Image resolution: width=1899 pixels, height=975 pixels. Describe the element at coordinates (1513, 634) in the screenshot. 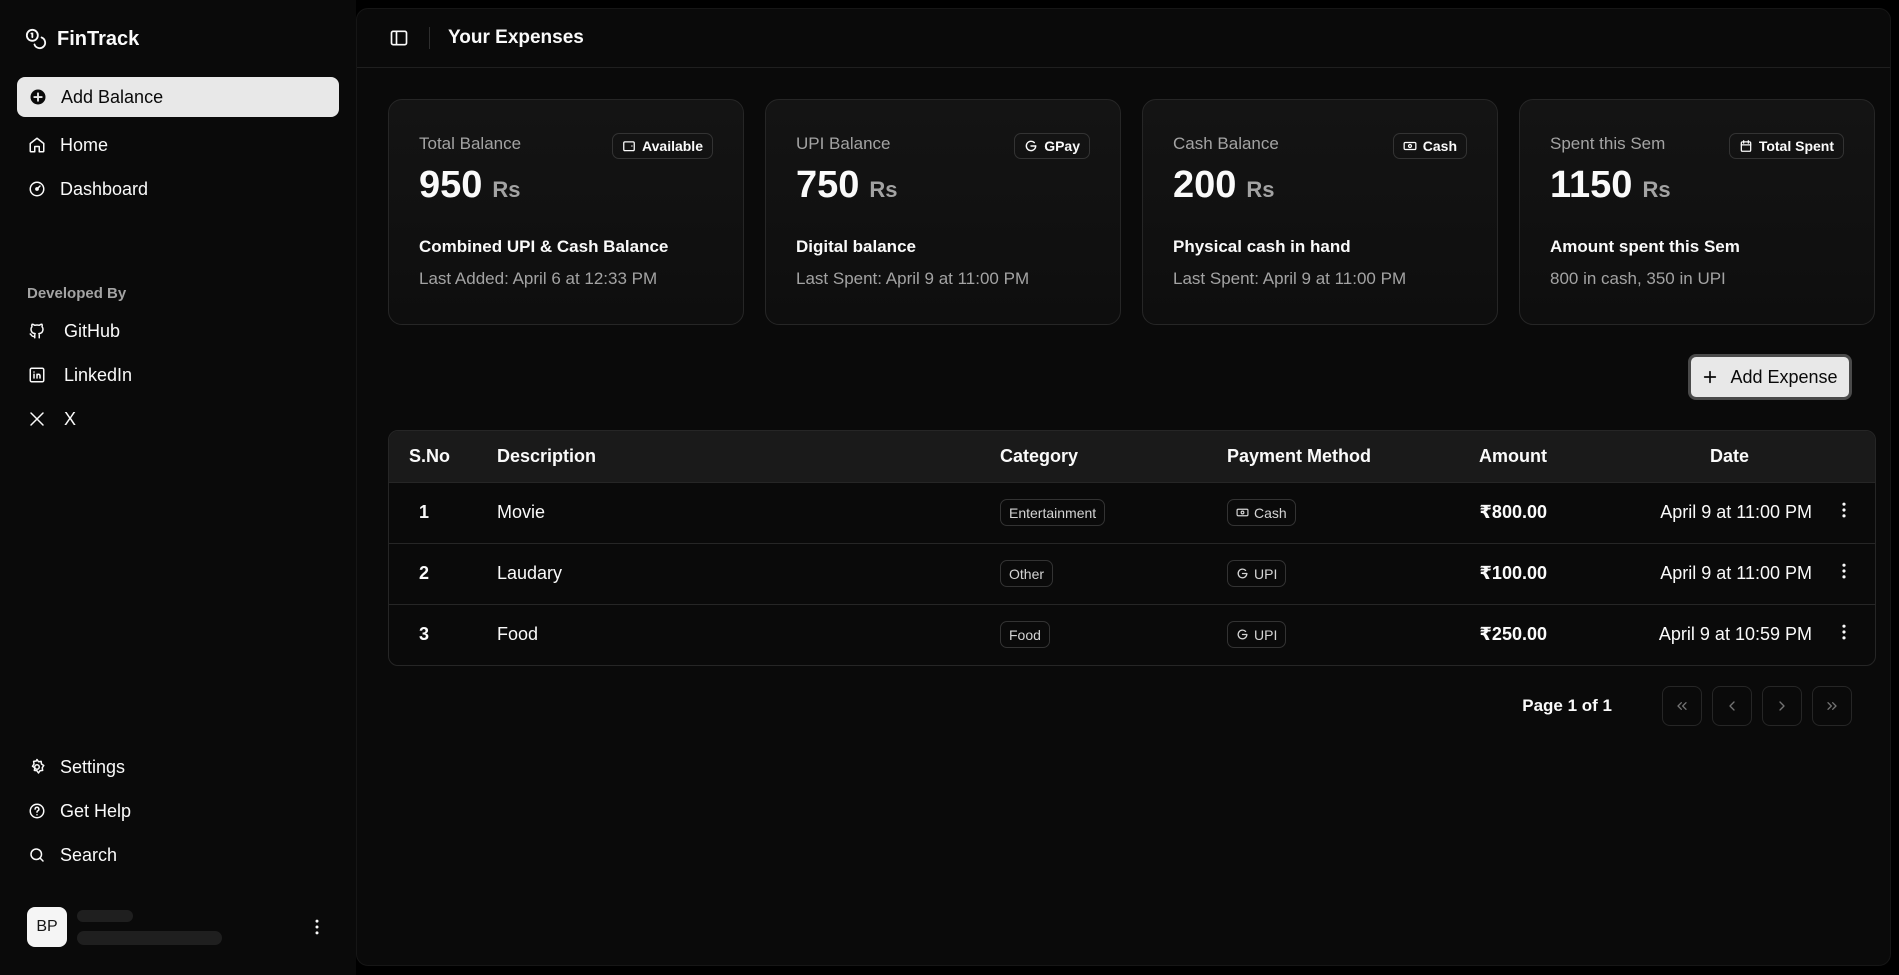

I see `cell-amount: ₹250.00` at that location.